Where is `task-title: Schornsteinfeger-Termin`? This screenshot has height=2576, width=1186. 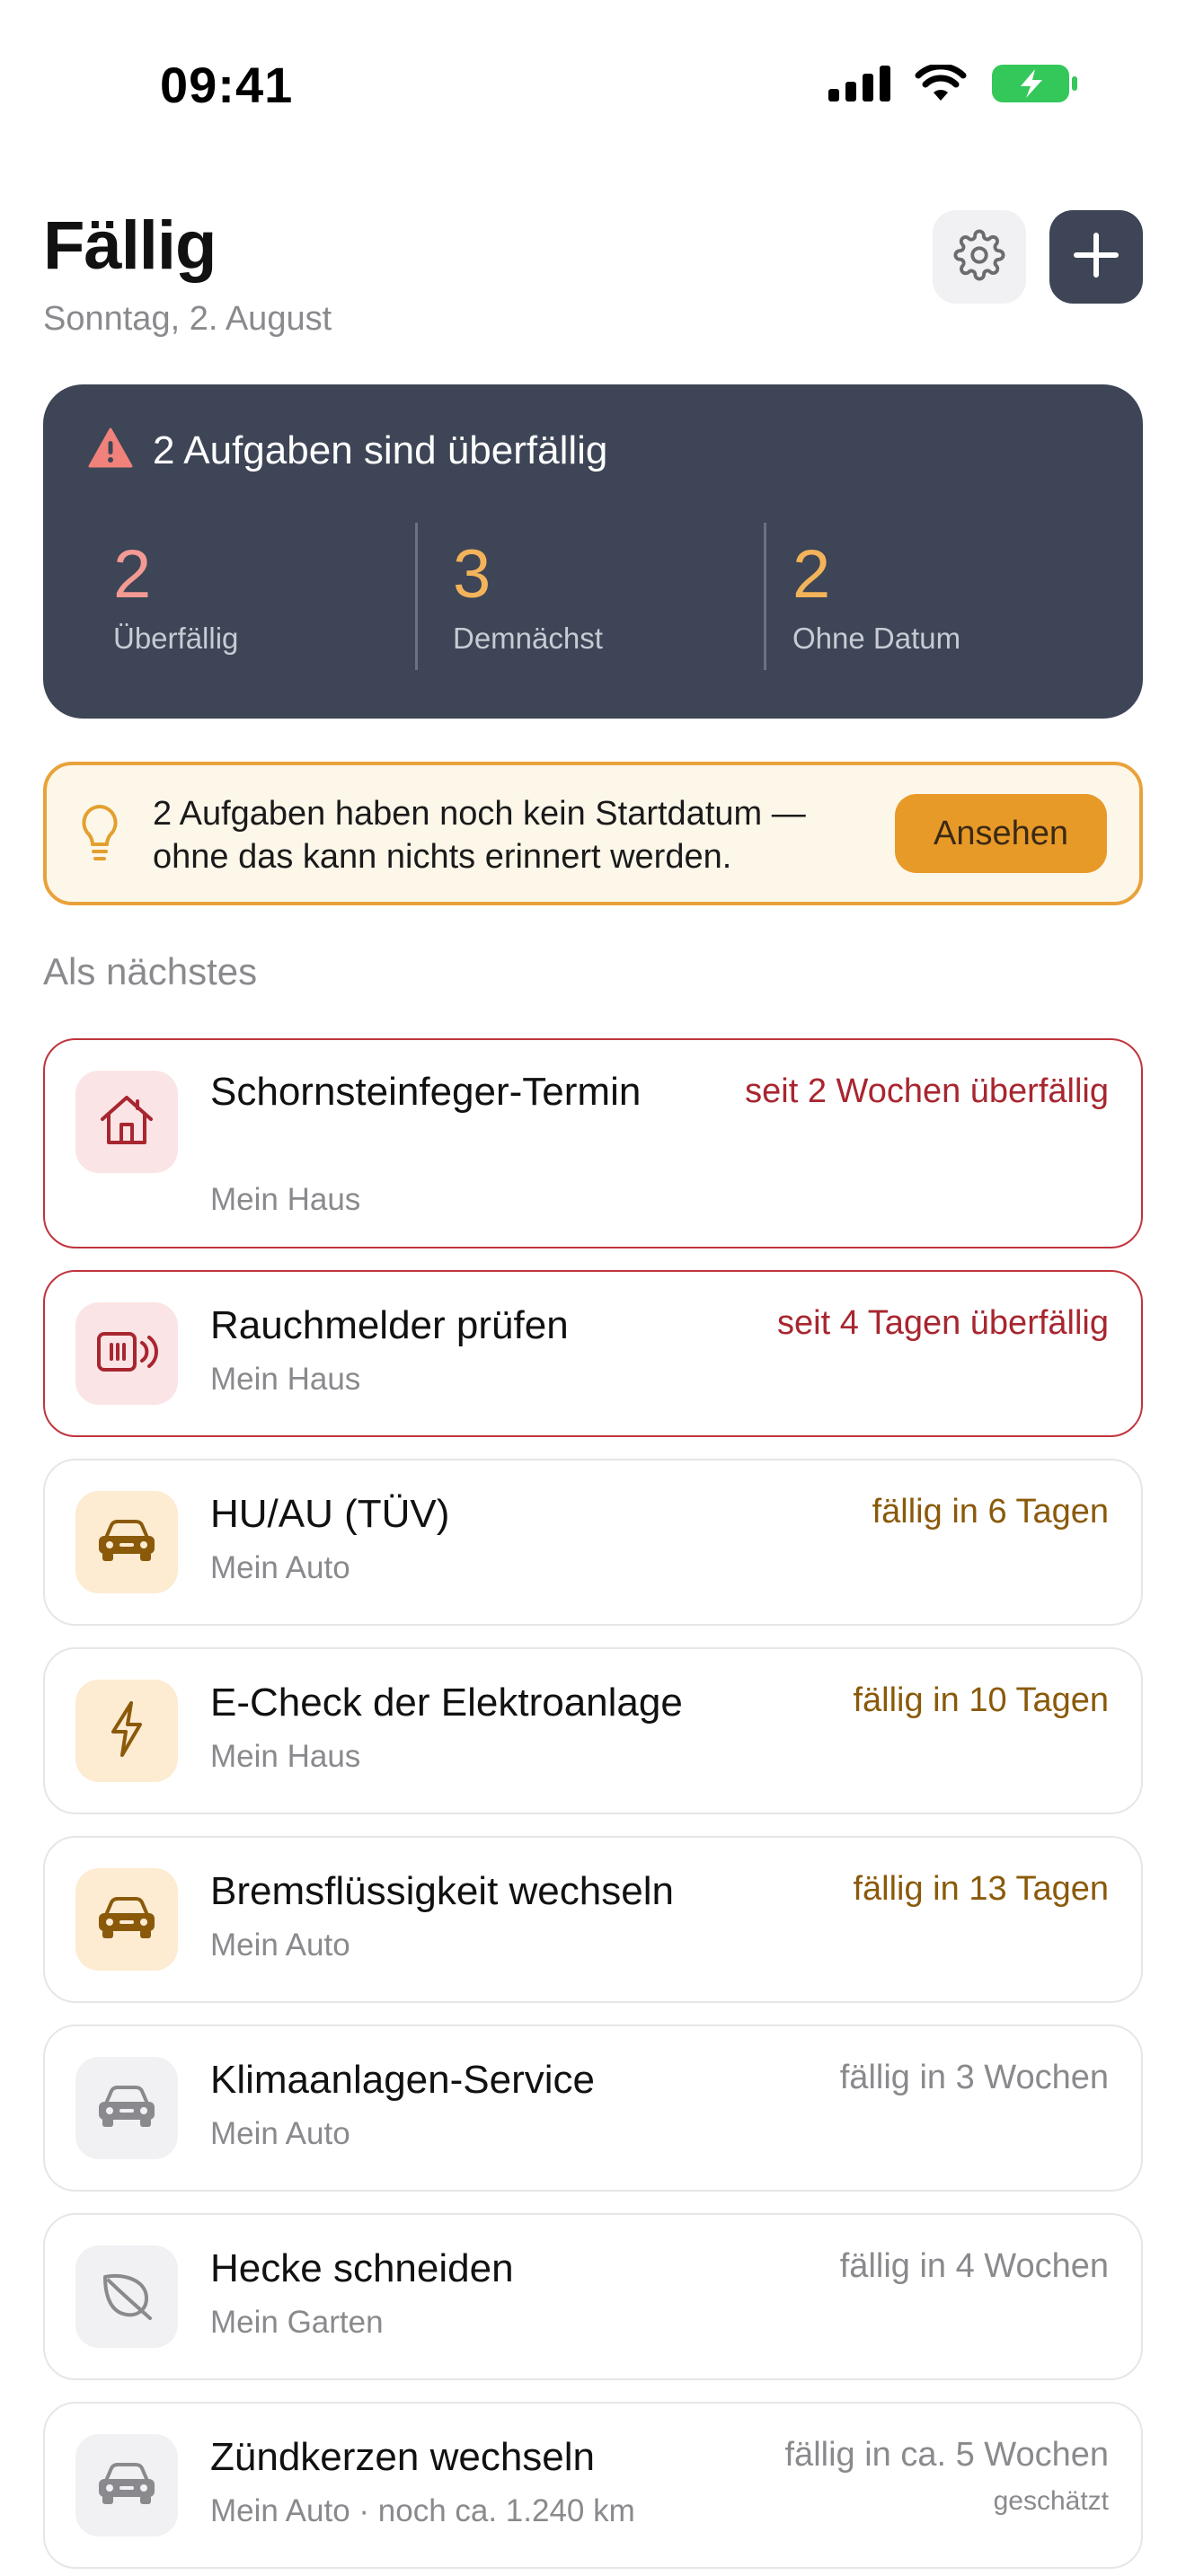 task-title: Schornsteinfeger-Termin is located at coordinates (426, 1092).